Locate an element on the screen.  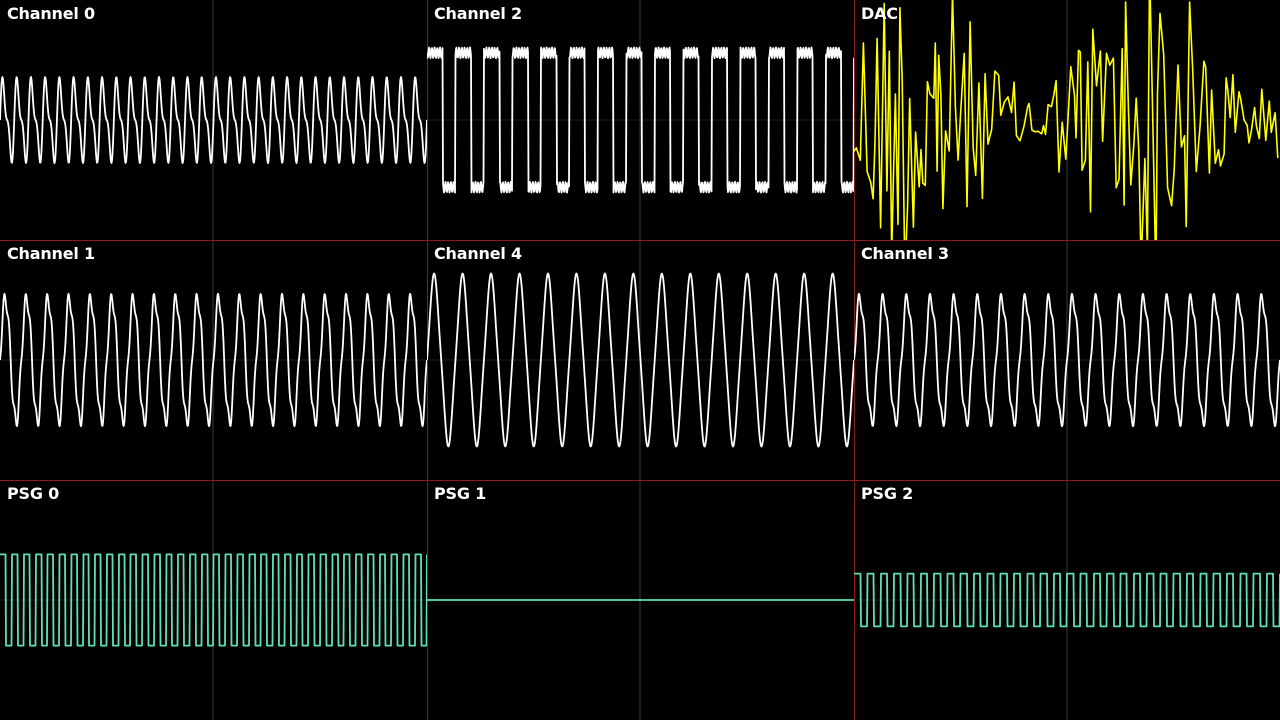
panel-psg-2: PSG 2 is located at coordinates (1067, 600).